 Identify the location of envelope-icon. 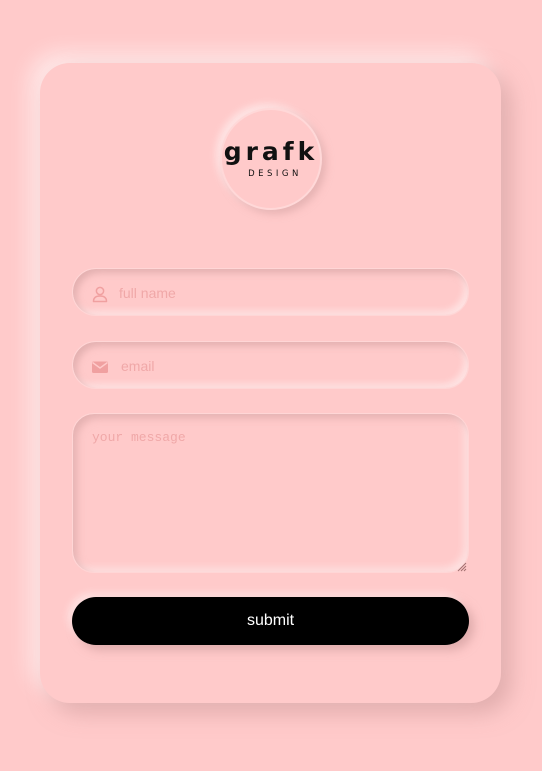
(100, 367).